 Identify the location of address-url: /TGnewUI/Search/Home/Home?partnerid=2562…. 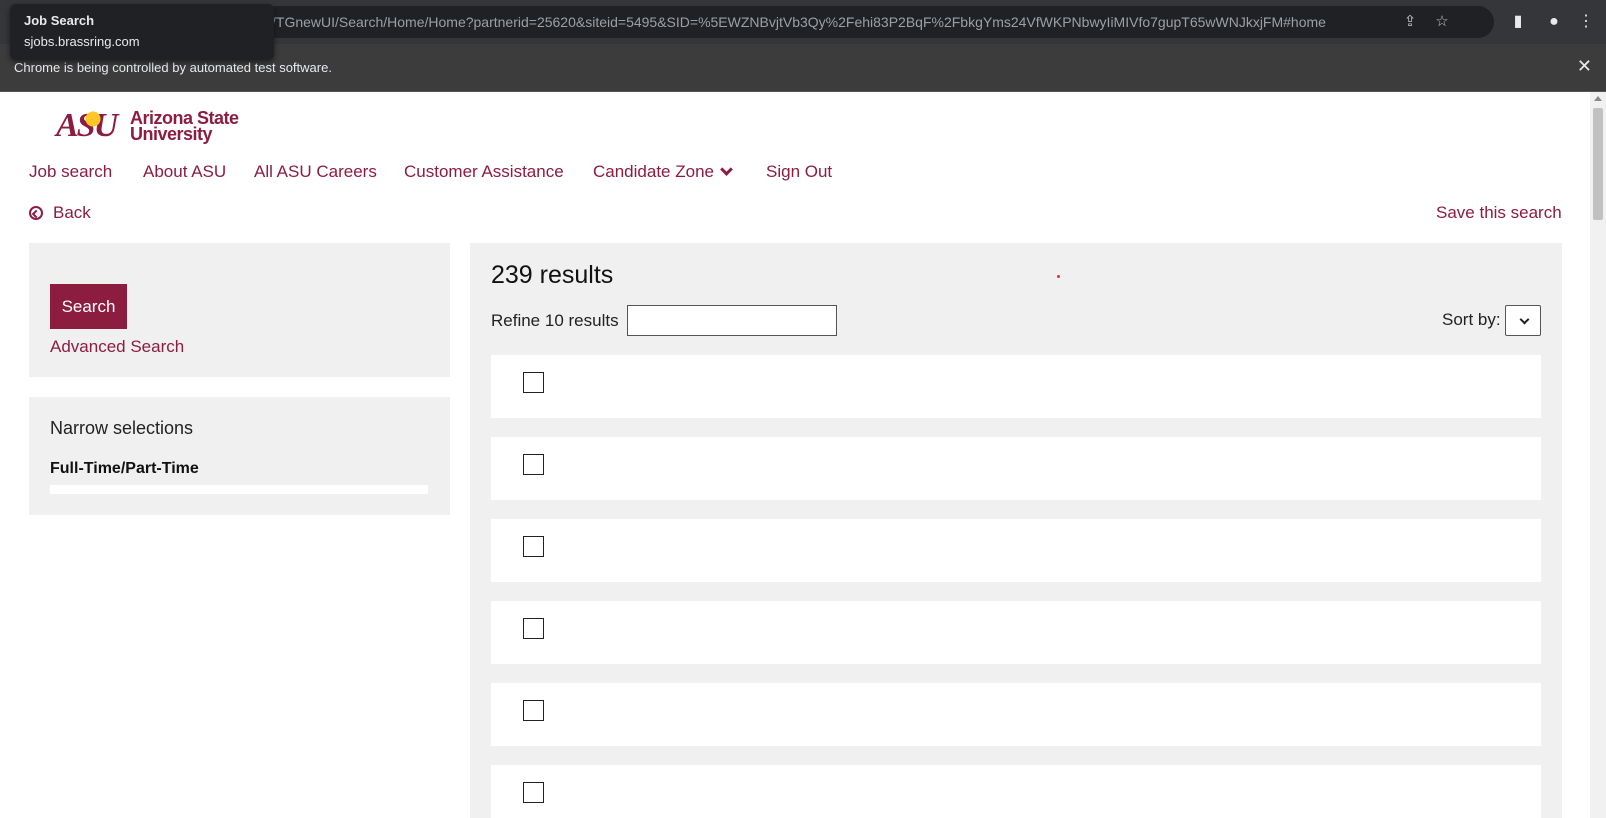
(799, 22).